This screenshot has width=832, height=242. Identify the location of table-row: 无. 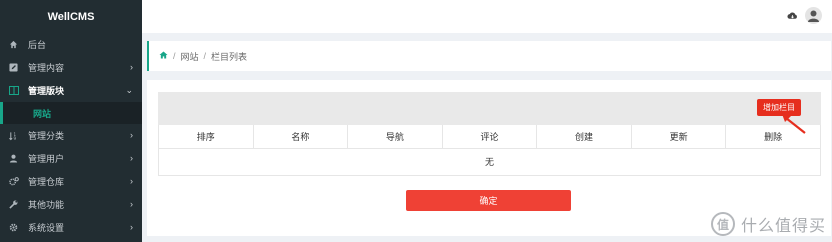
(489, 161).